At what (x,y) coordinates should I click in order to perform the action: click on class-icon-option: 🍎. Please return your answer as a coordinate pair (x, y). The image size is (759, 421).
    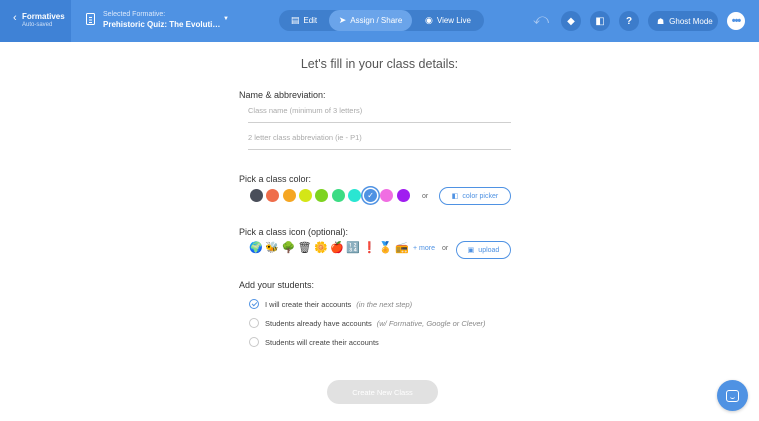
    Looking at the image, I should click on (337, 248).